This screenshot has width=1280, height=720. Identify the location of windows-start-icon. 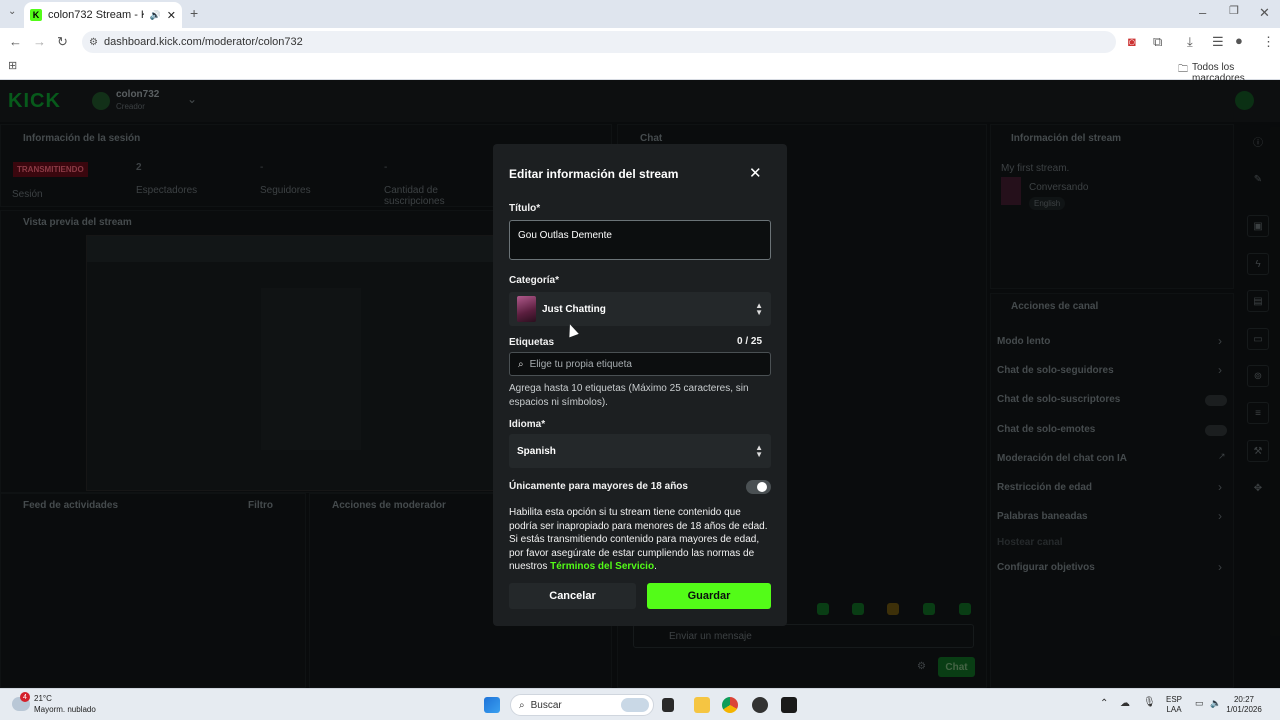
(492, 705).